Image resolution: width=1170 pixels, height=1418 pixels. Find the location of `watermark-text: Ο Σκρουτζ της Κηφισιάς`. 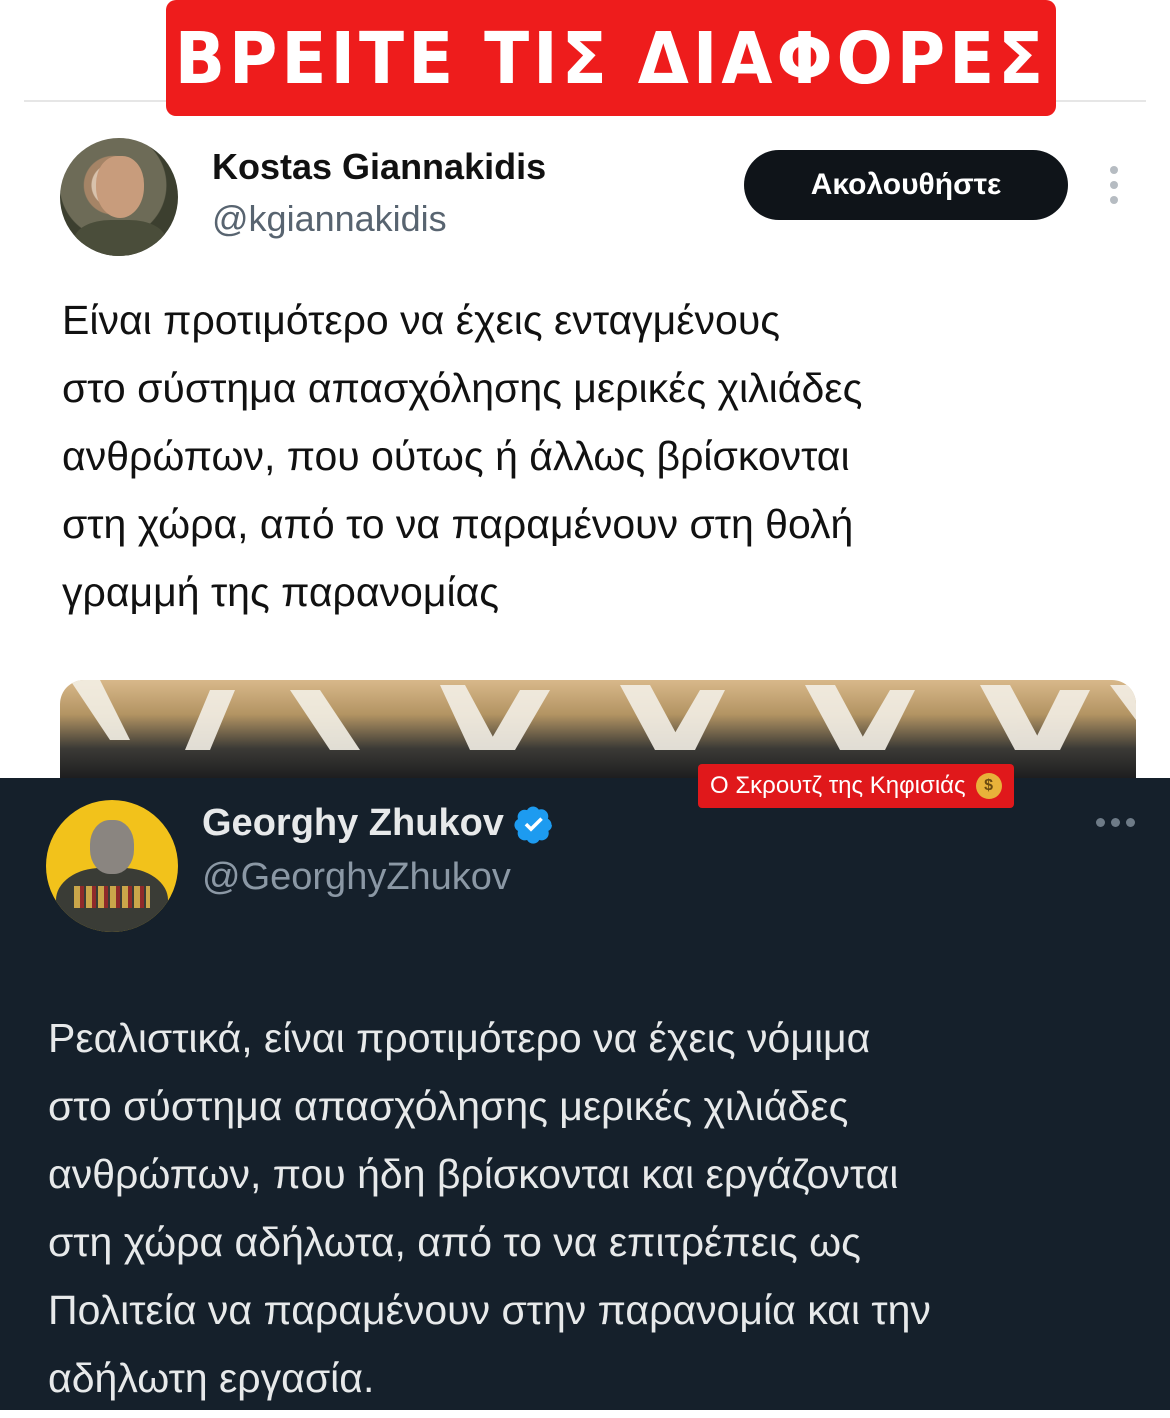

watermark-text: Ο Σκρουτζ της Κηφισιάς is located at coordinates (838, 785).